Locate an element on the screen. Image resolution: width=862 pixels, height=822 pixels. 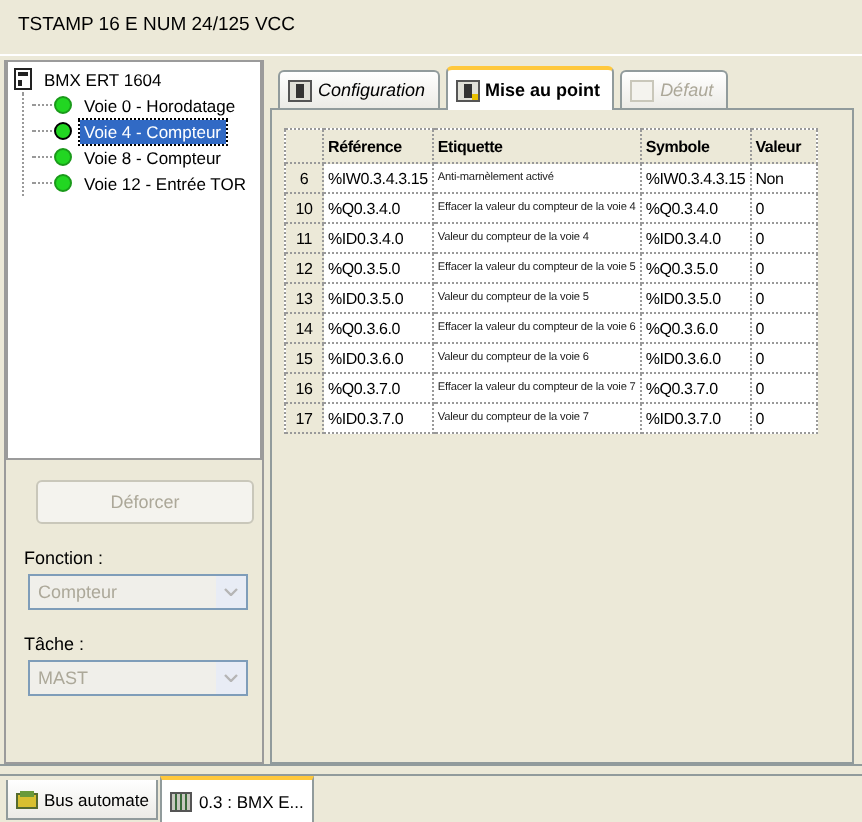
tab: Configuration is located at coordinates (359, 89).